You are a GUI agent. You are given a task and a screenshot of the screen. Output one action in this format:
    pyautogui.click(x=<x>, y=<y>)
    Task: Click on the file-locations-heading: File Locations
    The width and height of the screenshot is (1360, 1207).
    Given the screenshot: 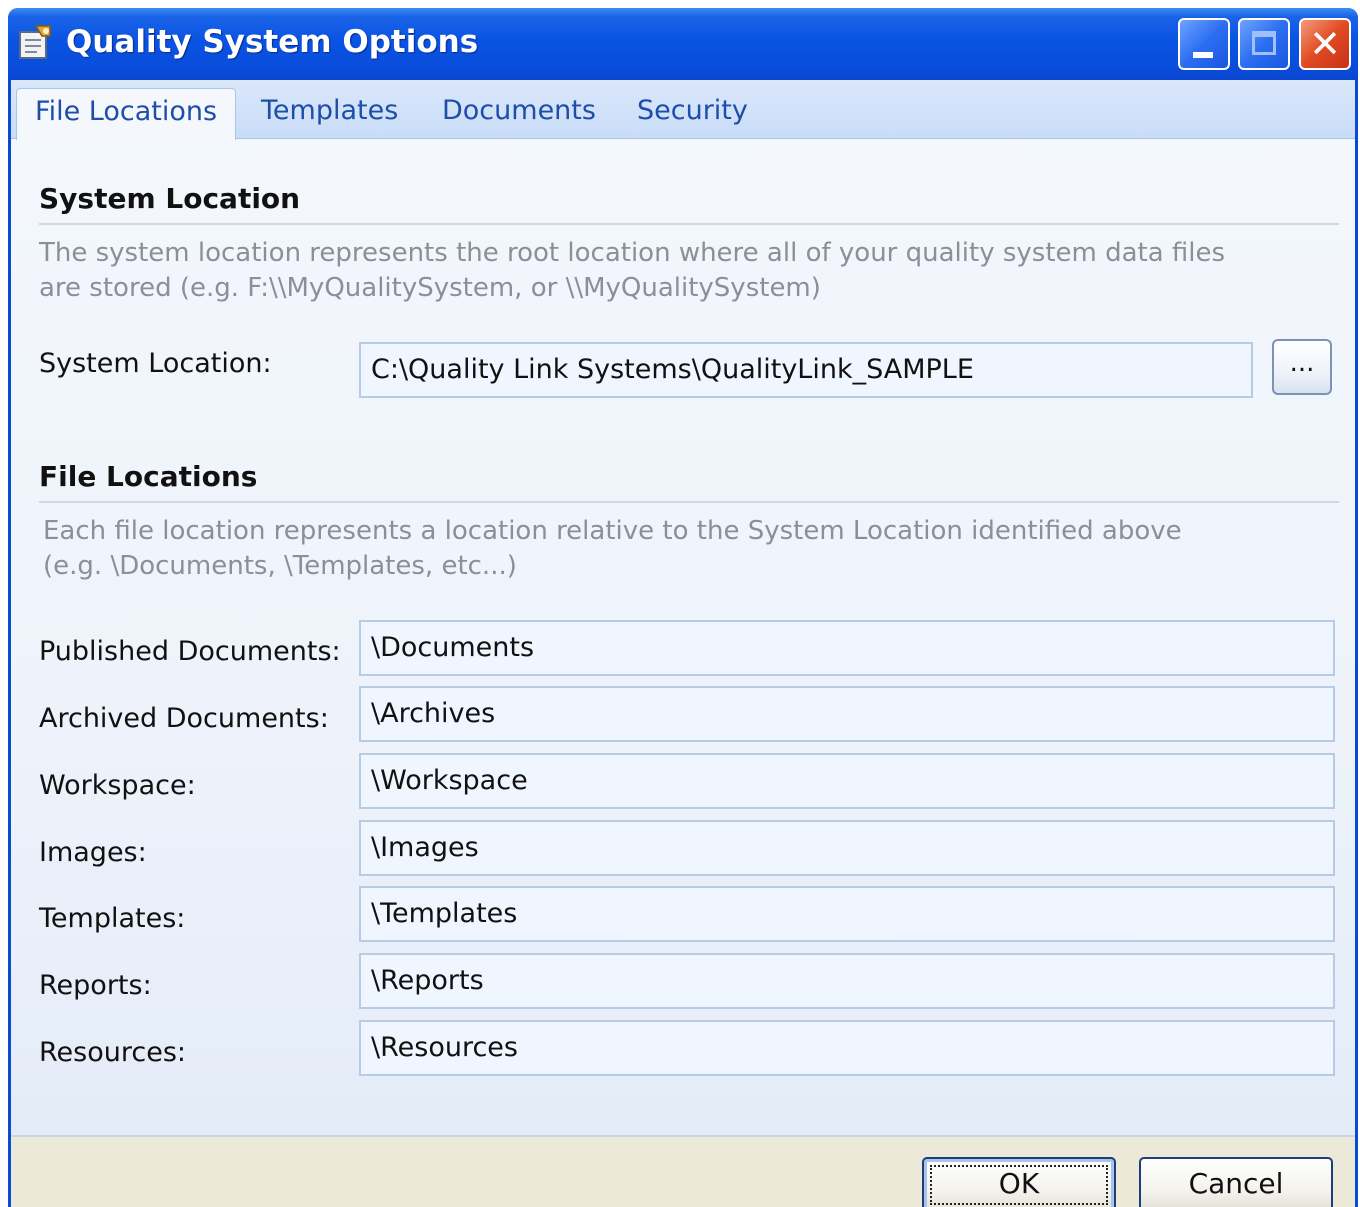 What is the action you would take?
    pyautogui.click(x=148, y=476)
    